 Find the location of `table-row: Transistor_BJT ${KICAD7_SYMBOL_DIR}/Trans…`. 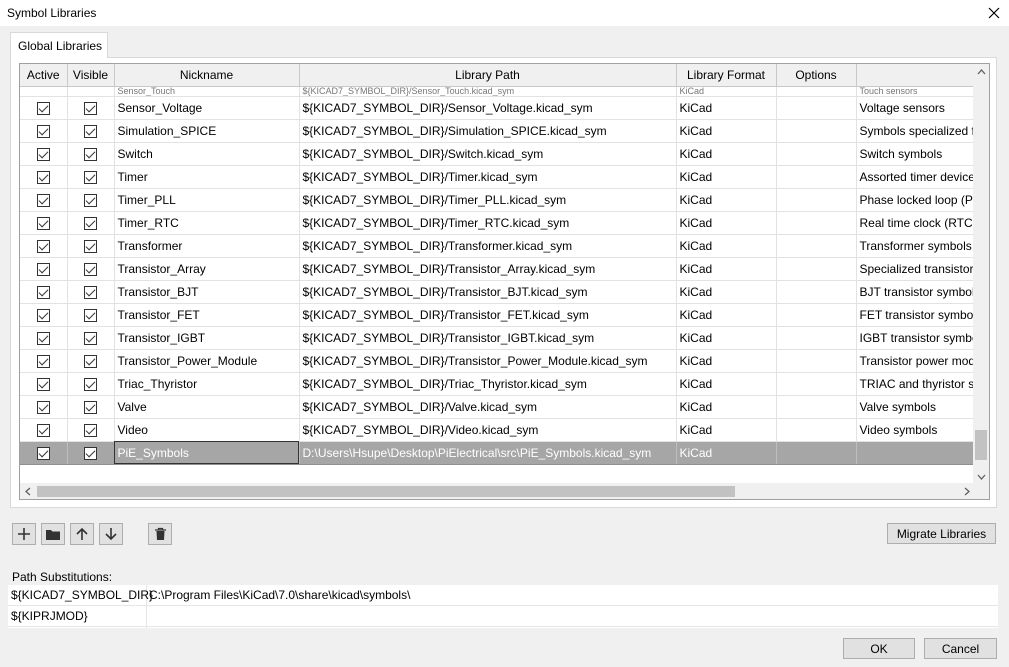

table-row: Transistor_BJT ${KICAD7_SYMBOL_DIR}/Trans… is located at coordinates (497, 292).